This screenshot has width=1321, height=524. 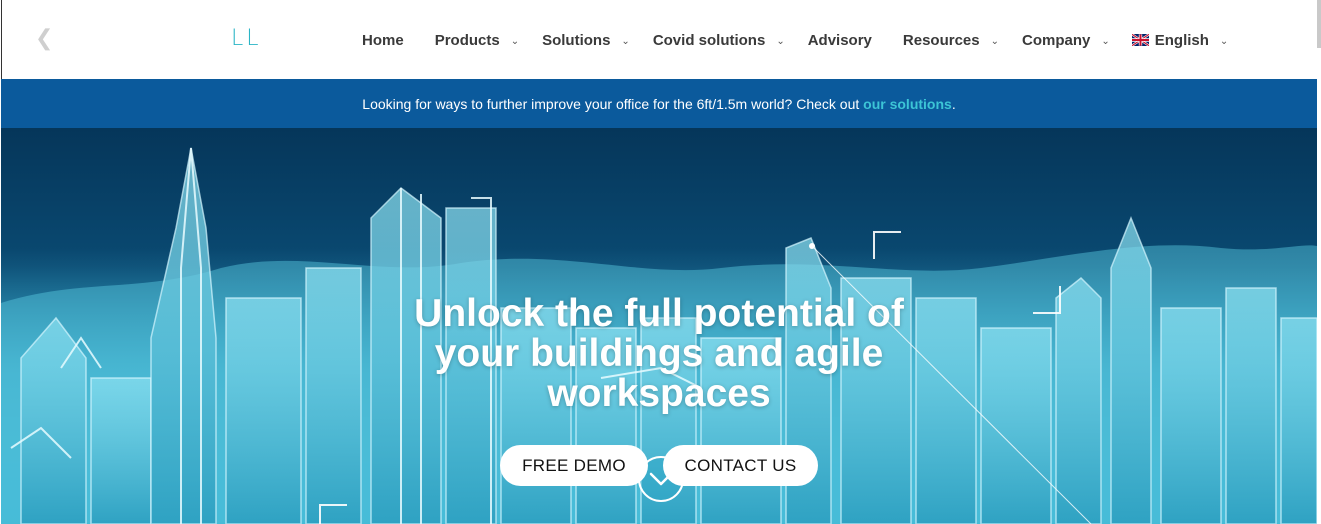 What do you see at coordinates (709, 40) in the screenshot?
I see `nav-item-label: Covid solutions` at bounding box center [709, 40].